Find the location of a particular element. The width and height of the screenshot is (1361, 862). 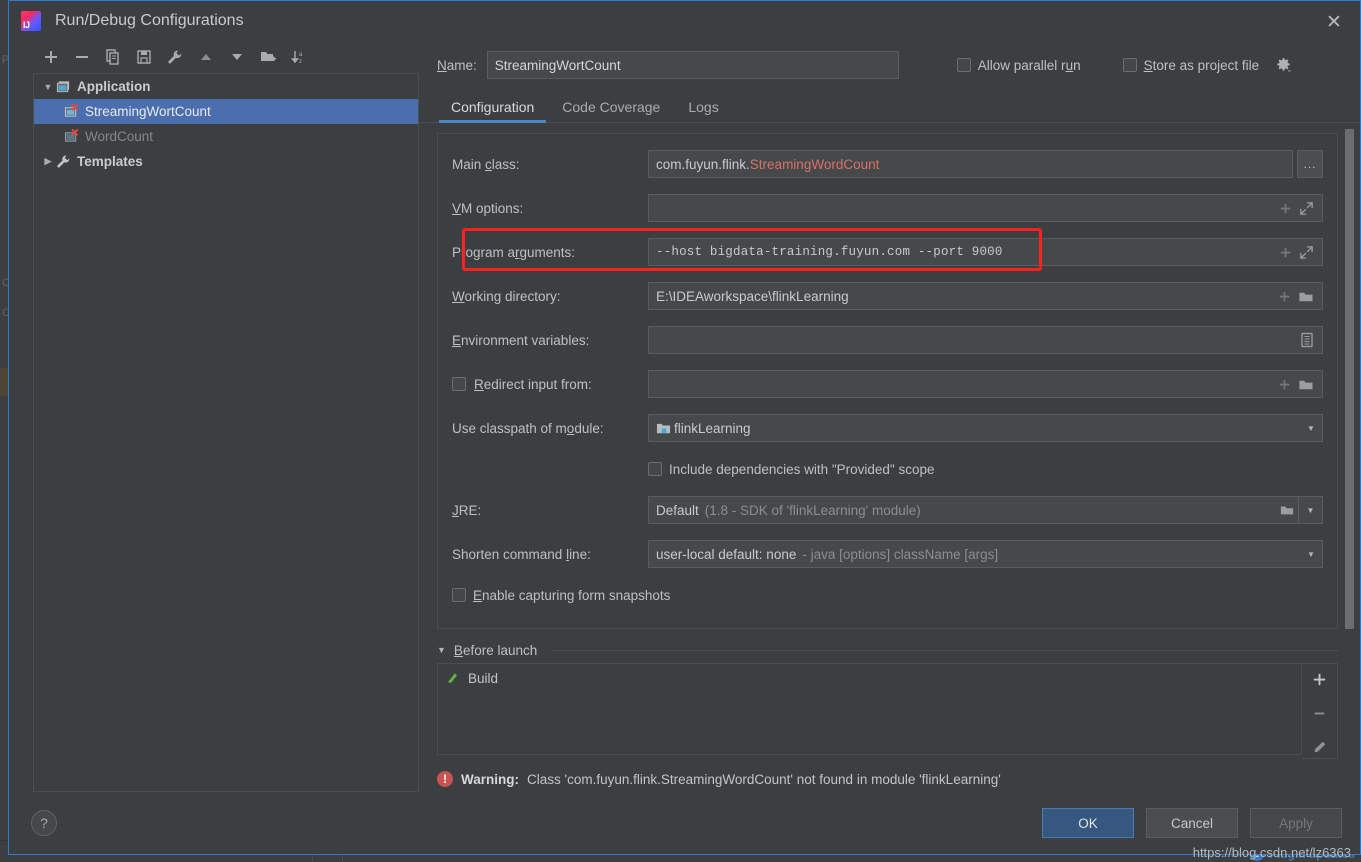

scrollbar-thumb is located at coordinates (1349, 379).